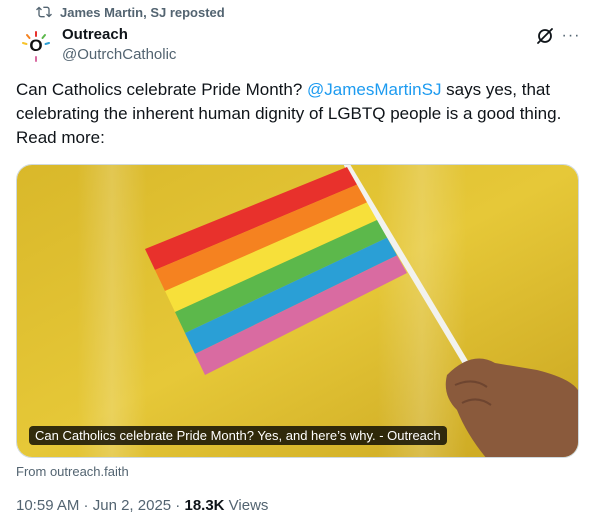  I want to click on avatar-letter: O, so click(36, 45).